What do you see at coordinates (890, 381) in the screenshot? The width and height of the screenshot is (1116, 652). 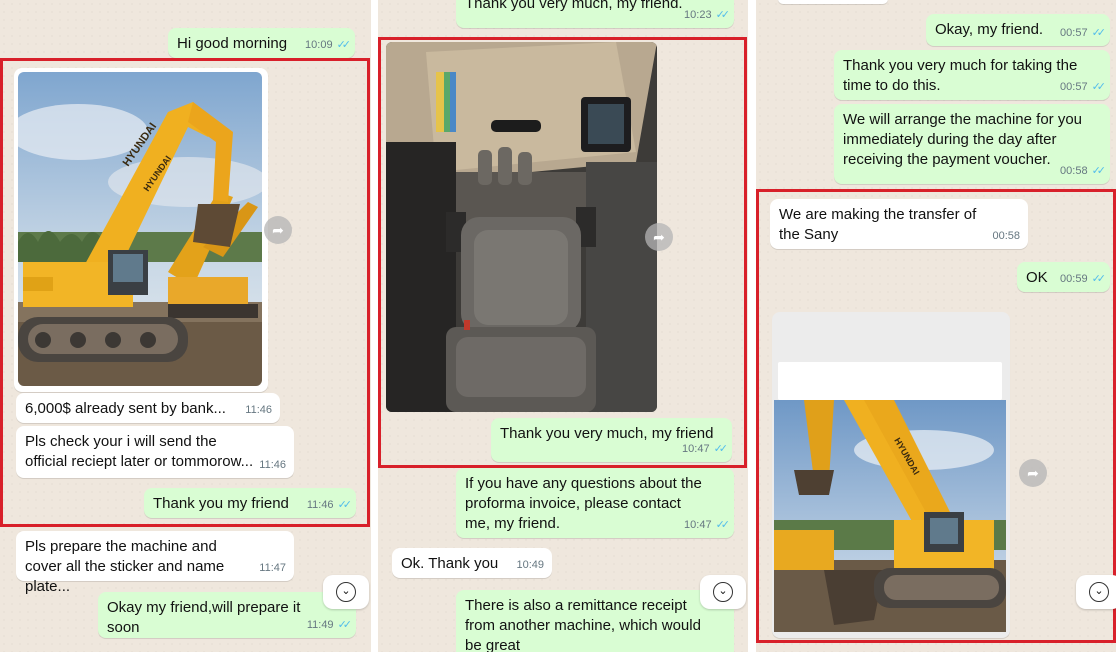 I see `document-preview` at bounding box center [890, 381].